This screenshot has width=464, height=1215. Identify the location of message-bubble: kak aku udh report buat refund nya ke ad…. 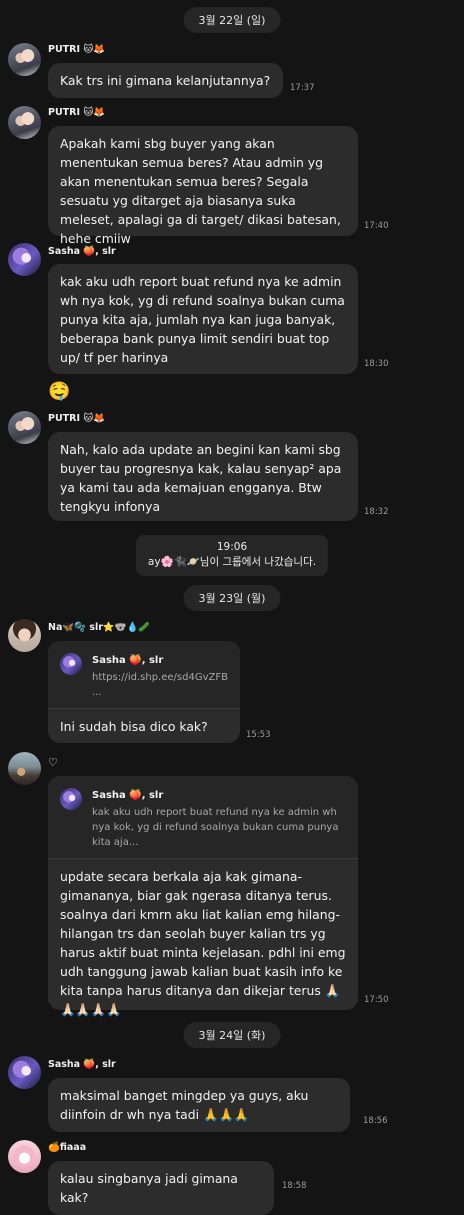
(203, 319).